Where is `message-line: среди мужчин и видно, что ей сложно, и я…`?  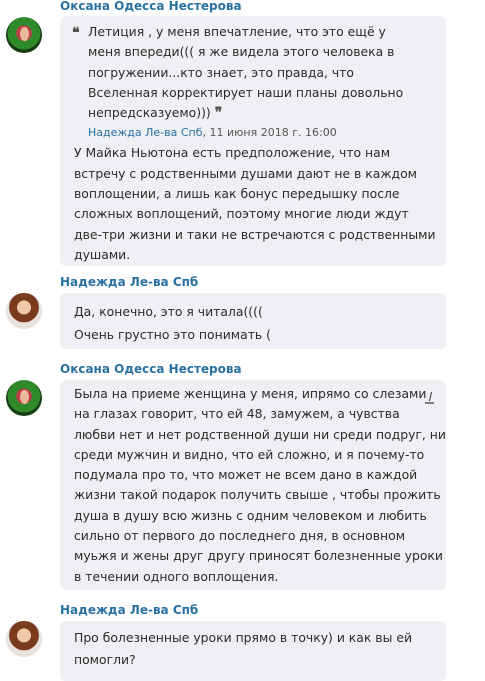
message-line: среди мужчин и видно, что ей сложно, и я… is located at coordinates (249, 454).